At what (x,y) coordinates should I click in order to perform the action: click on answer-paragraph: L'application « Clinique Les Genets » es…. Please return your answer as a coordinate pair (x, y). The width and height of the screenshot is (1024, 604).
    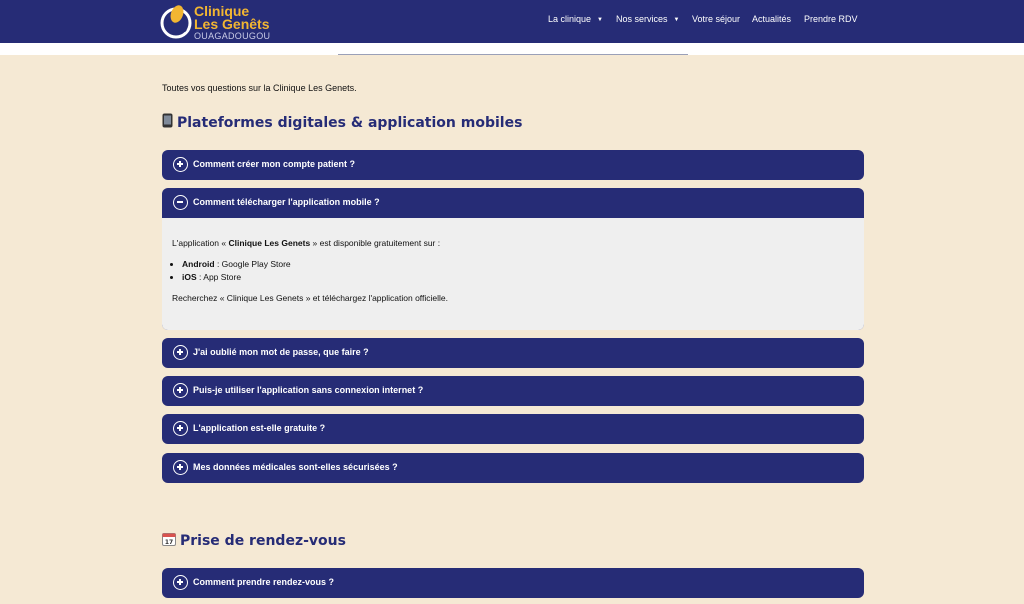
    Looking at the image, I should click on (306, 243).